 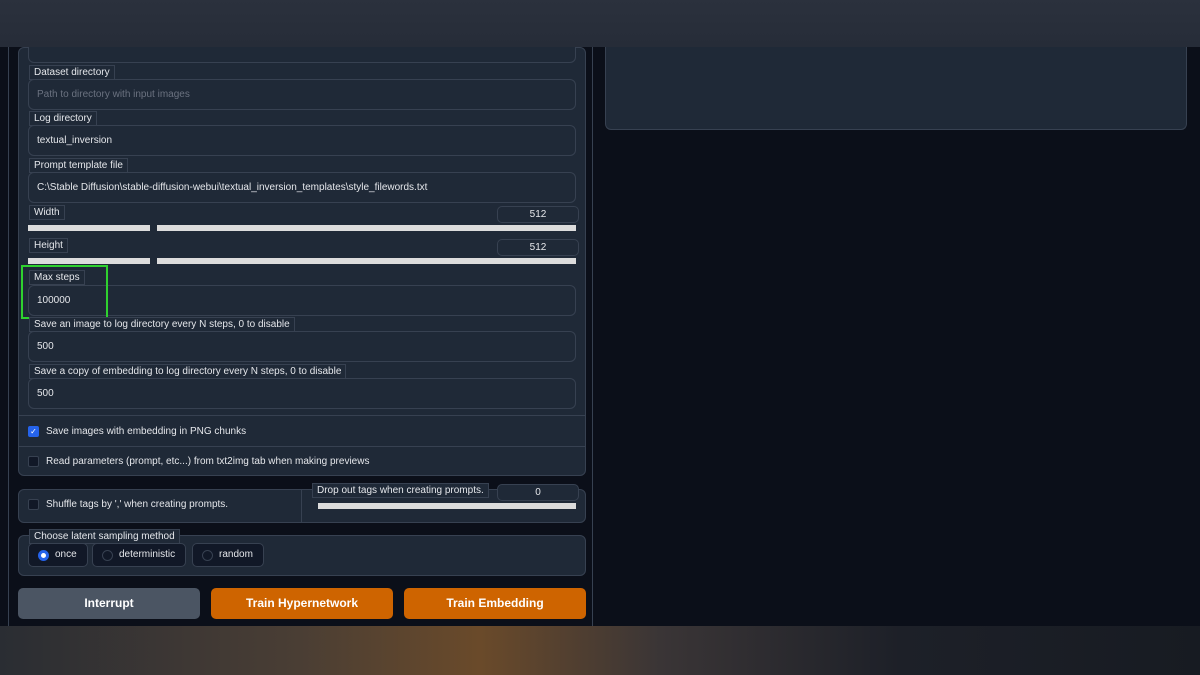 I want to click on radio-label: random, so click(x=236, y=554).